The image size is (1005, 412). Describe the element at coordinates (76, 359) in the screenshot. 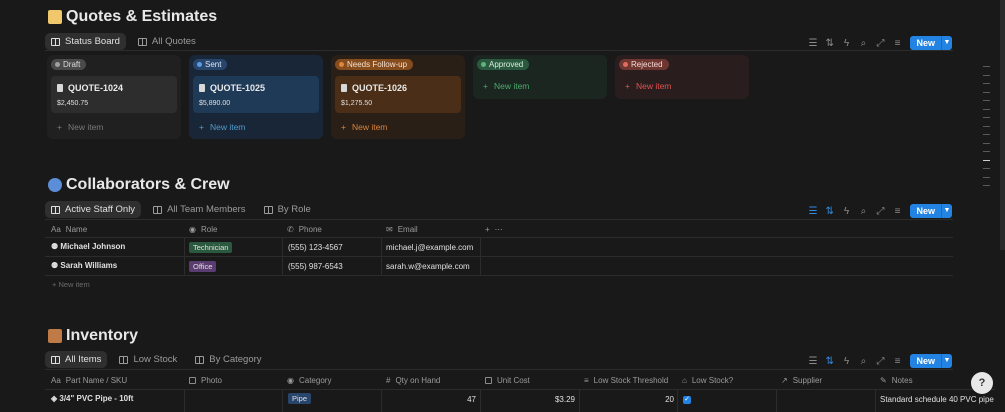

I see `tab-all-items: All Items` at that location.